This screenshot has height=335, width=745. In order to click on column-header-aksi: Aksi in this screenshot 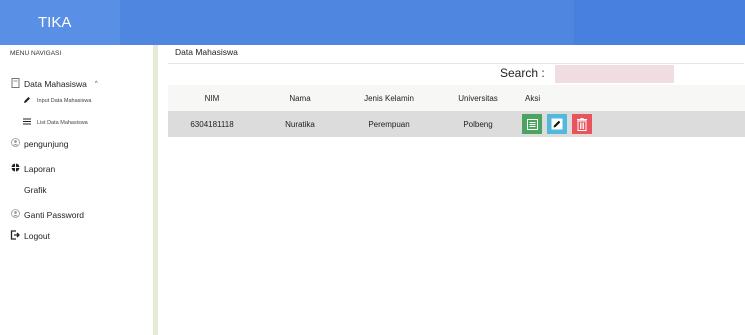, I will do `click(533, 98)`.